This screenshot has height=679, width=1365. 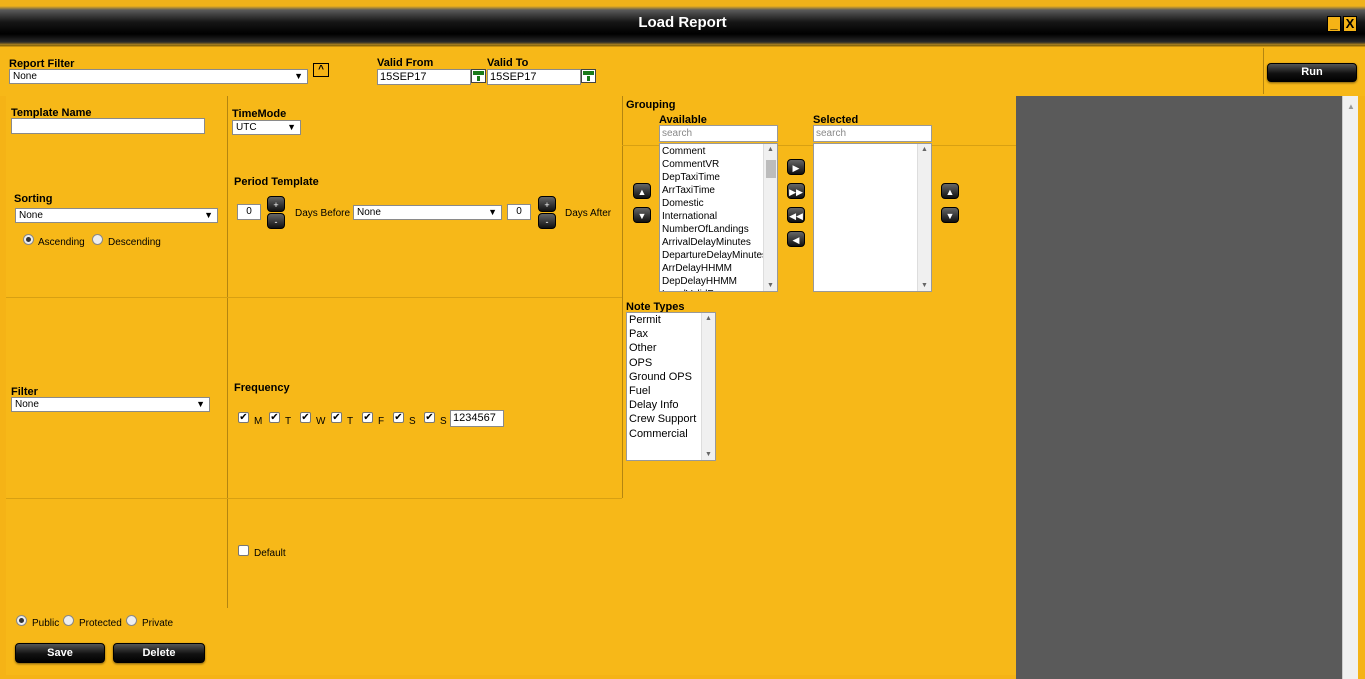 I want to click on remove-icon: ◀, so click(x=796, y=239).